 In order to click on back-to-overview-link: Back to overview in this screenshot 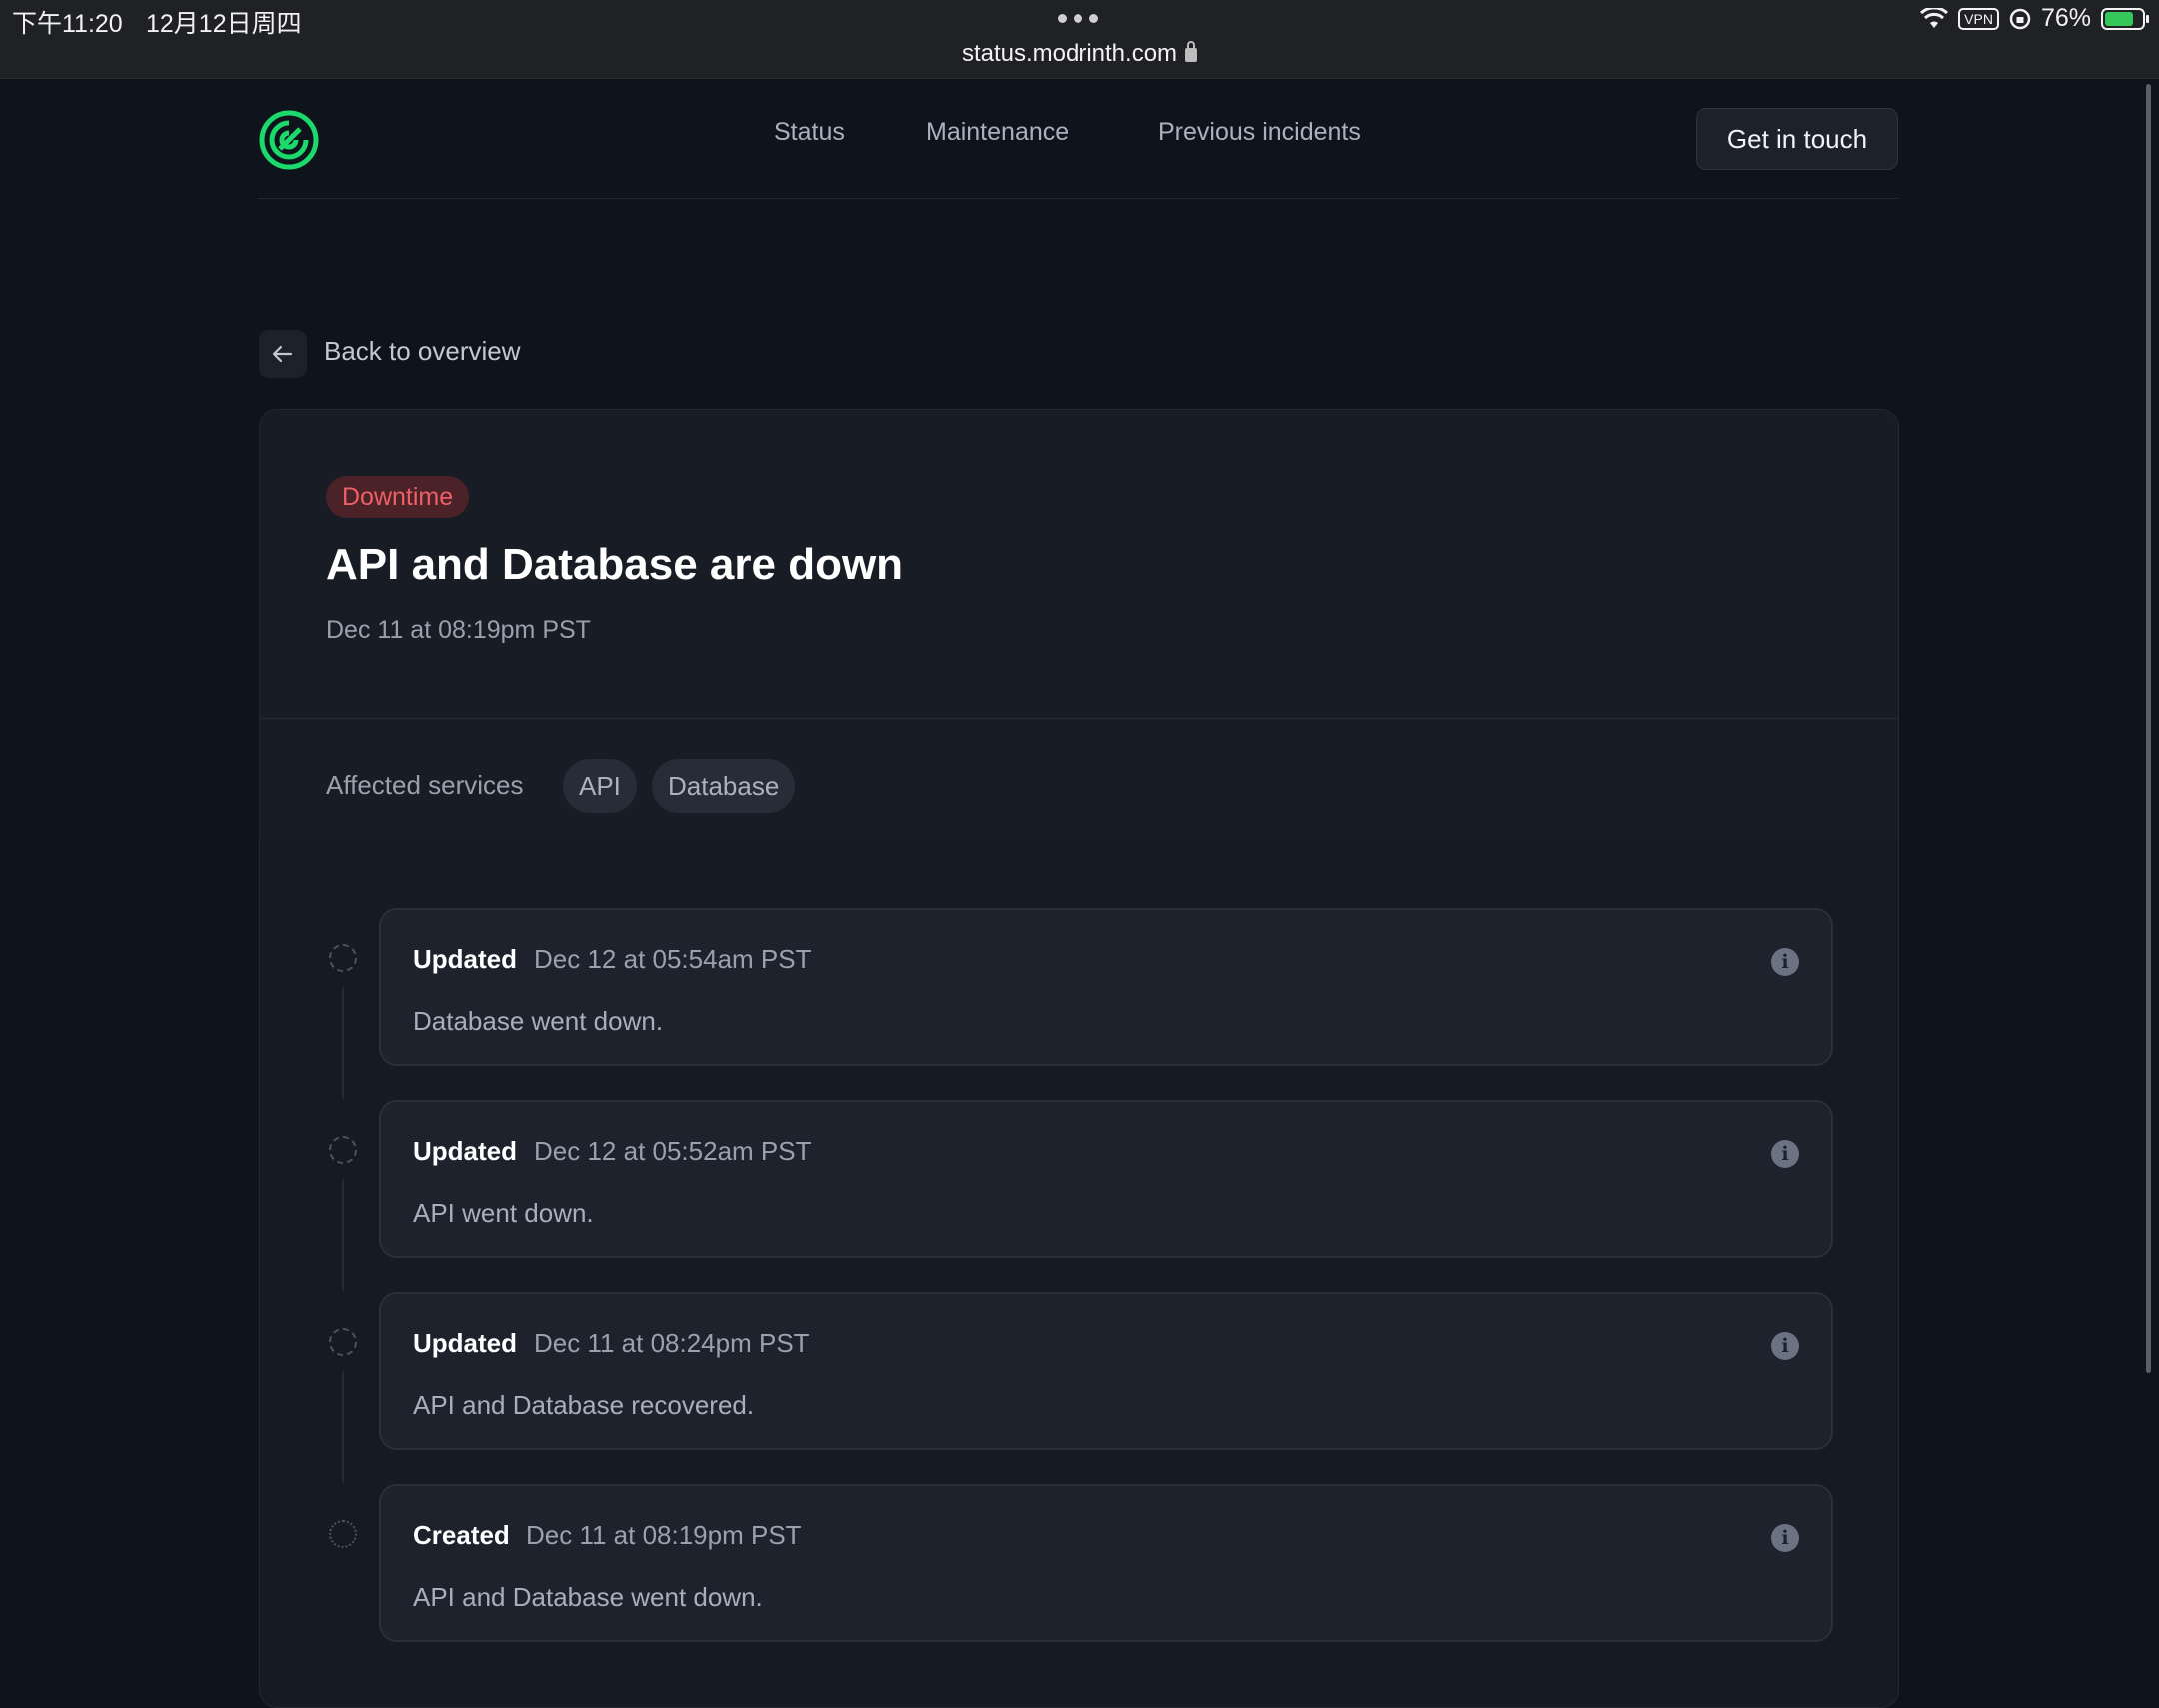, I will do `click(422, 351)`.